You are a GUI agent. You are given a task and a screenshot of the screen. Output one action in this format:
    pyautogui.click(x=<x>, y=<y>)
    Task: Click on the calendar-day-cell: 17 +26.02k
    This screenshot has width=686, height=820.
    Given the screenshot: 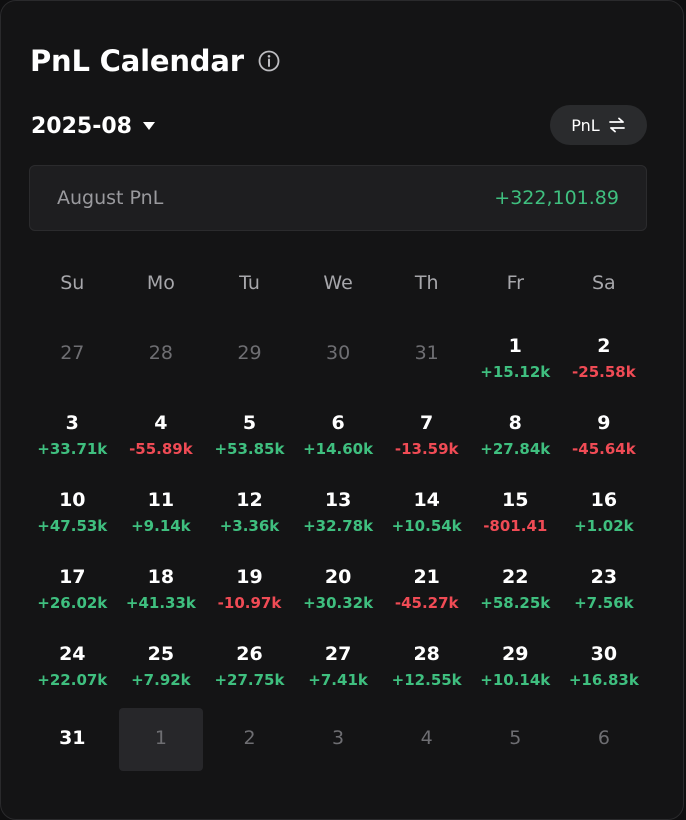 What is the action you would take?
    pyautogui.click(x=72, y=583)
    